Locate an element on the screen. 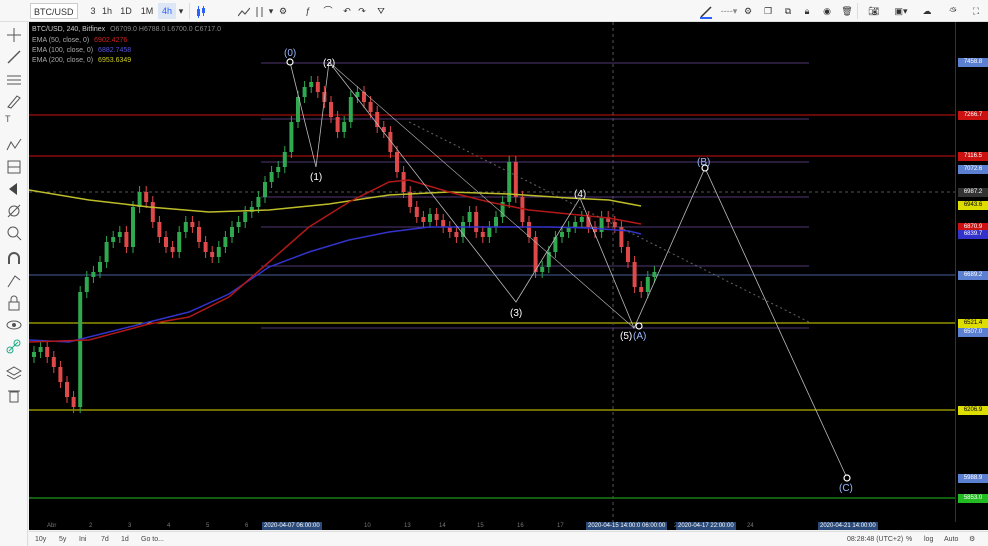 This screenshot has width=988, height=546. alert-icon: ⌒ is located at coordinates (328, 11).